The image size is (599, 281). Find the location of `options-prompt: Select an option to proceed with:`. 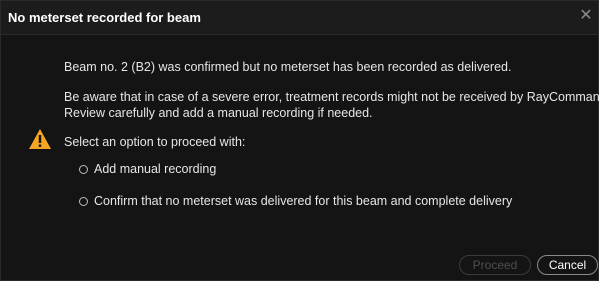

options-prompt: Select an option to proceed with: is located at coordinates (155, 142).